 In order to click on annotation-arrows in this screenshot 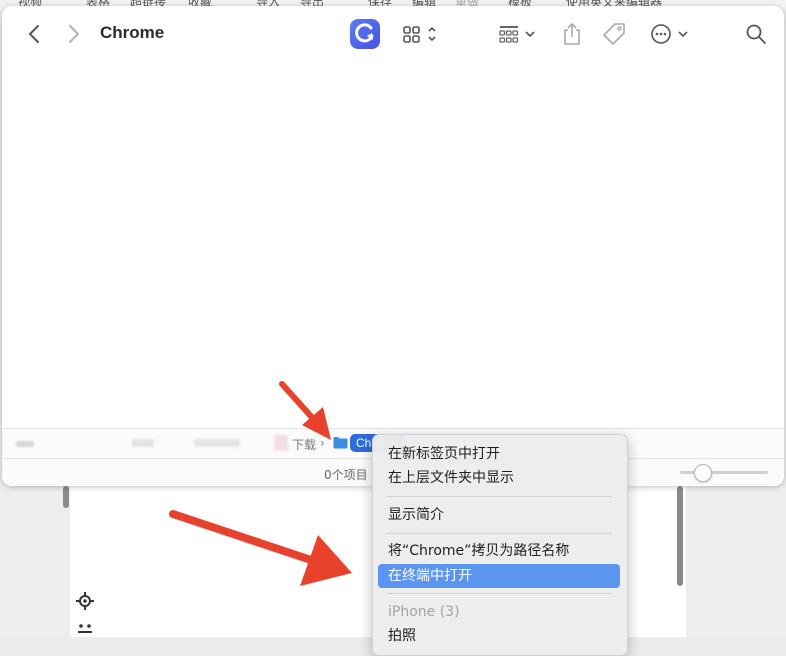, I will do `click(260, 483)`.